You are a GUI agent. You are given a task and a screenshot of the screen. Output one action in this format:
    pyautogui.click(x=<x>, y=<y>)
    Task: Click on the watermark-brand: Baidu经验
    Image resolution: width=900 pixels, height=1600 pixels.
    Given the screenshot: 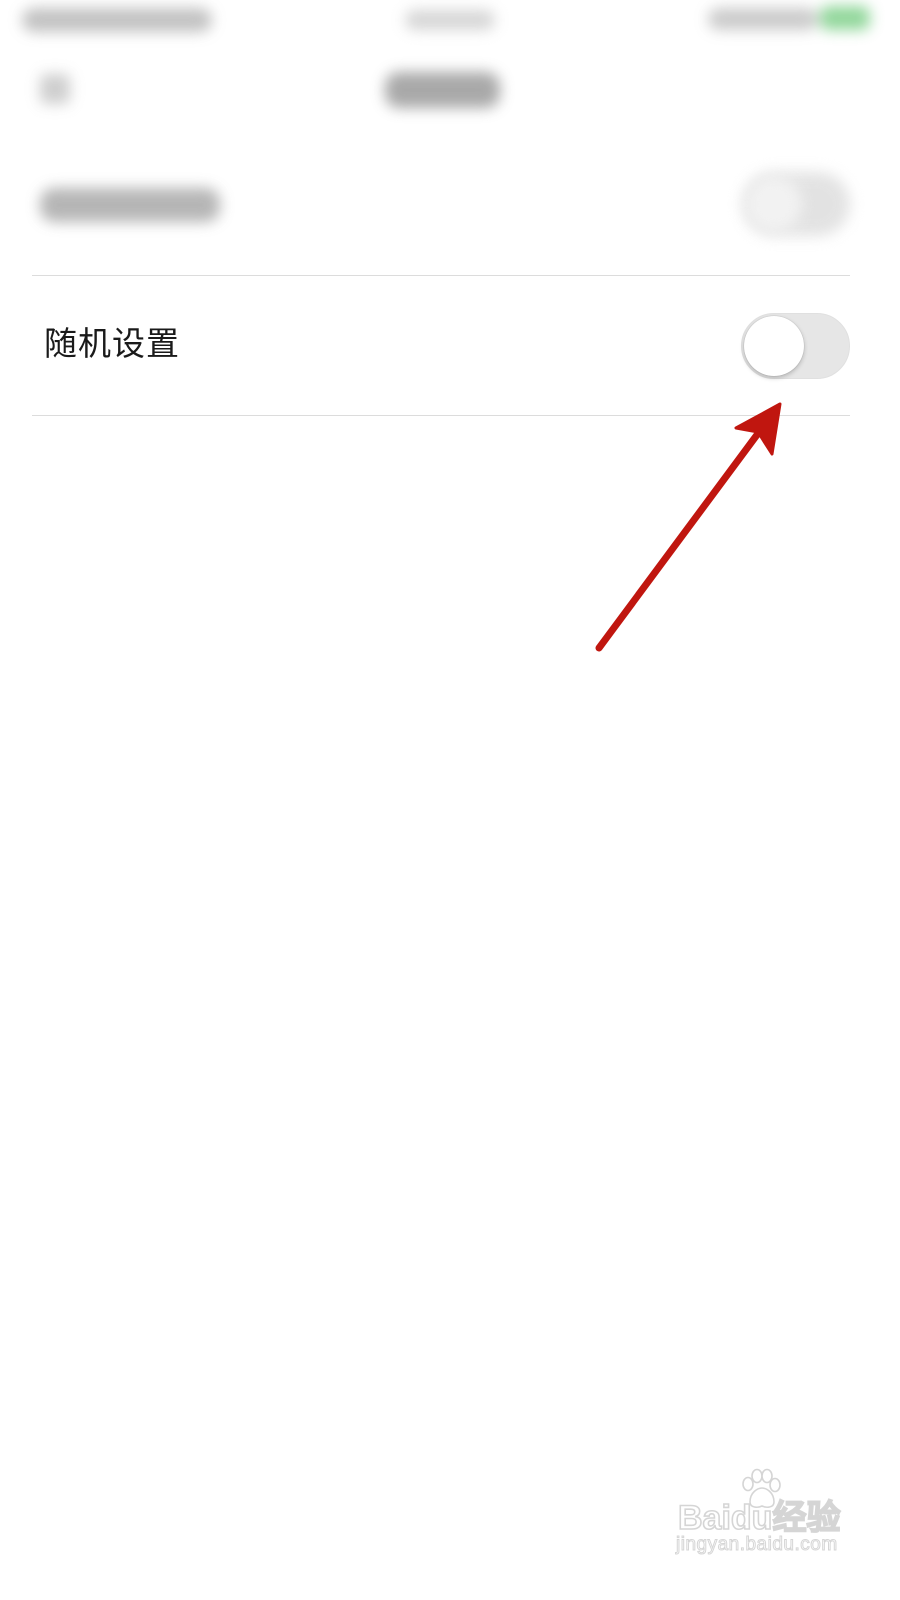 What is the action you would take?
    pyautogui.click(x=759, y=1518)
    